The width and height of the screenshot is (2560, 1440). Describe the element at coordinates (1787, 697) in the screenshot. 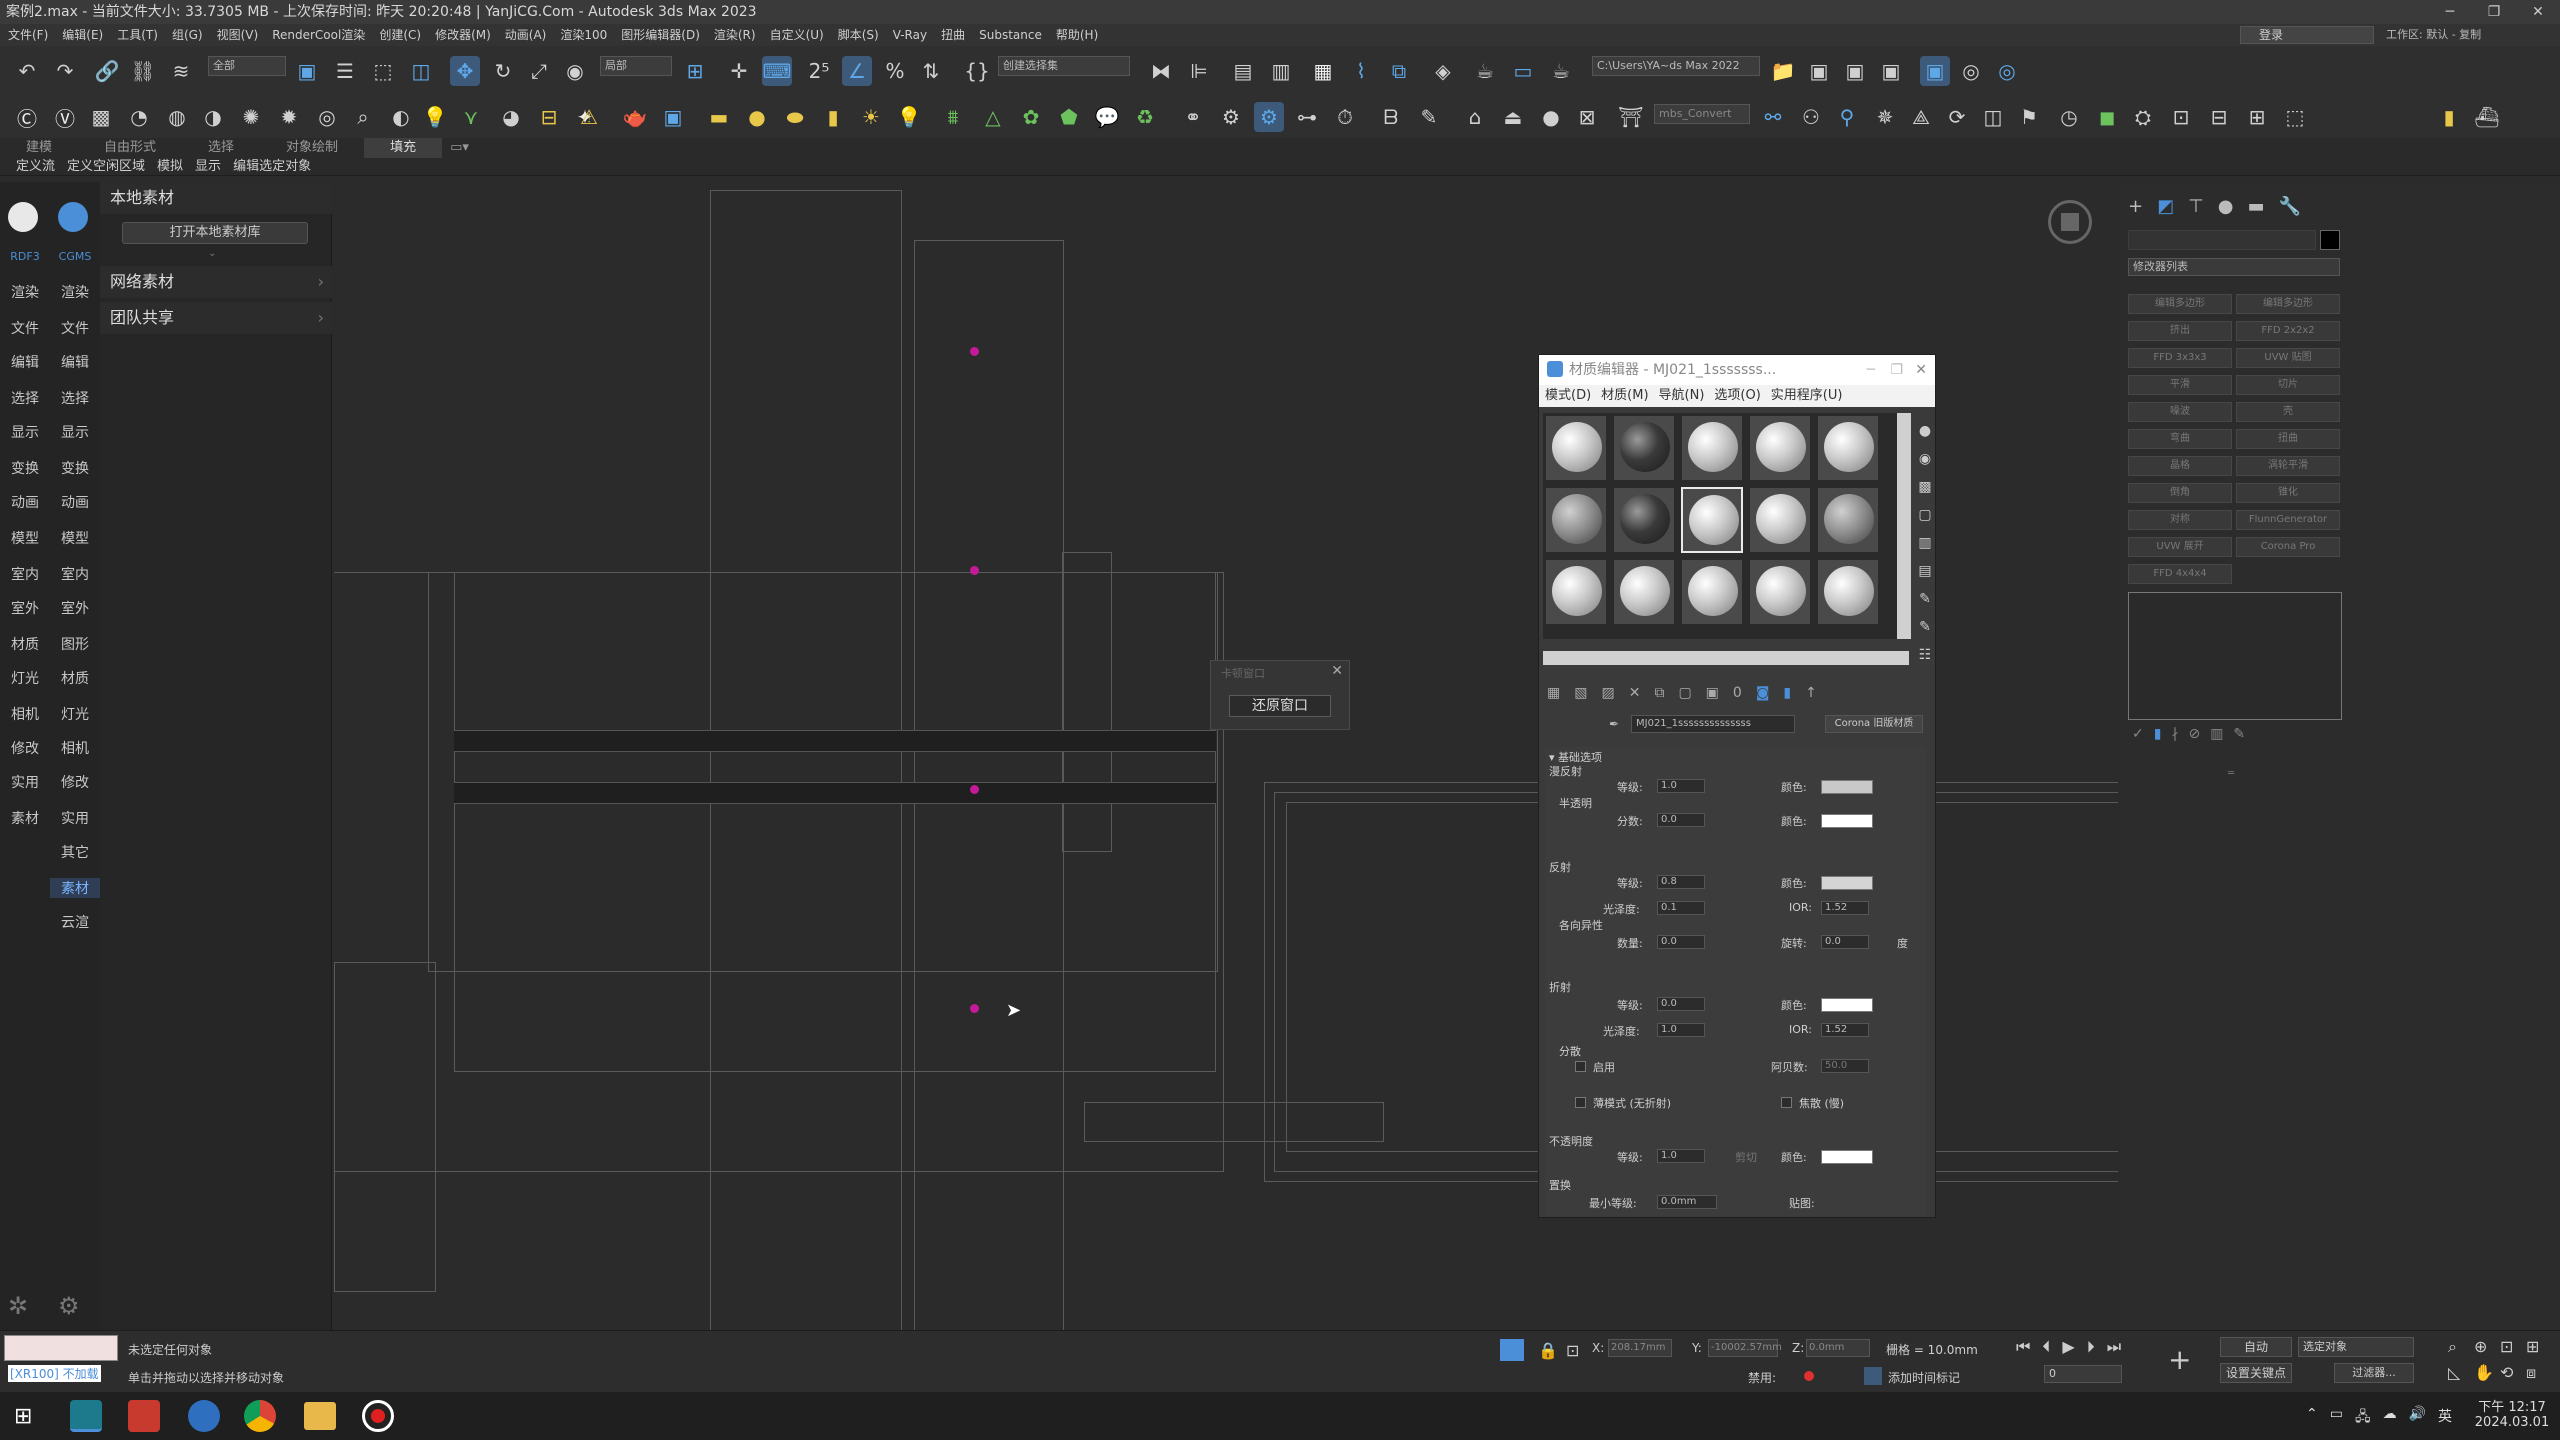

I see `show-end-result-icon: ▮` at that location.